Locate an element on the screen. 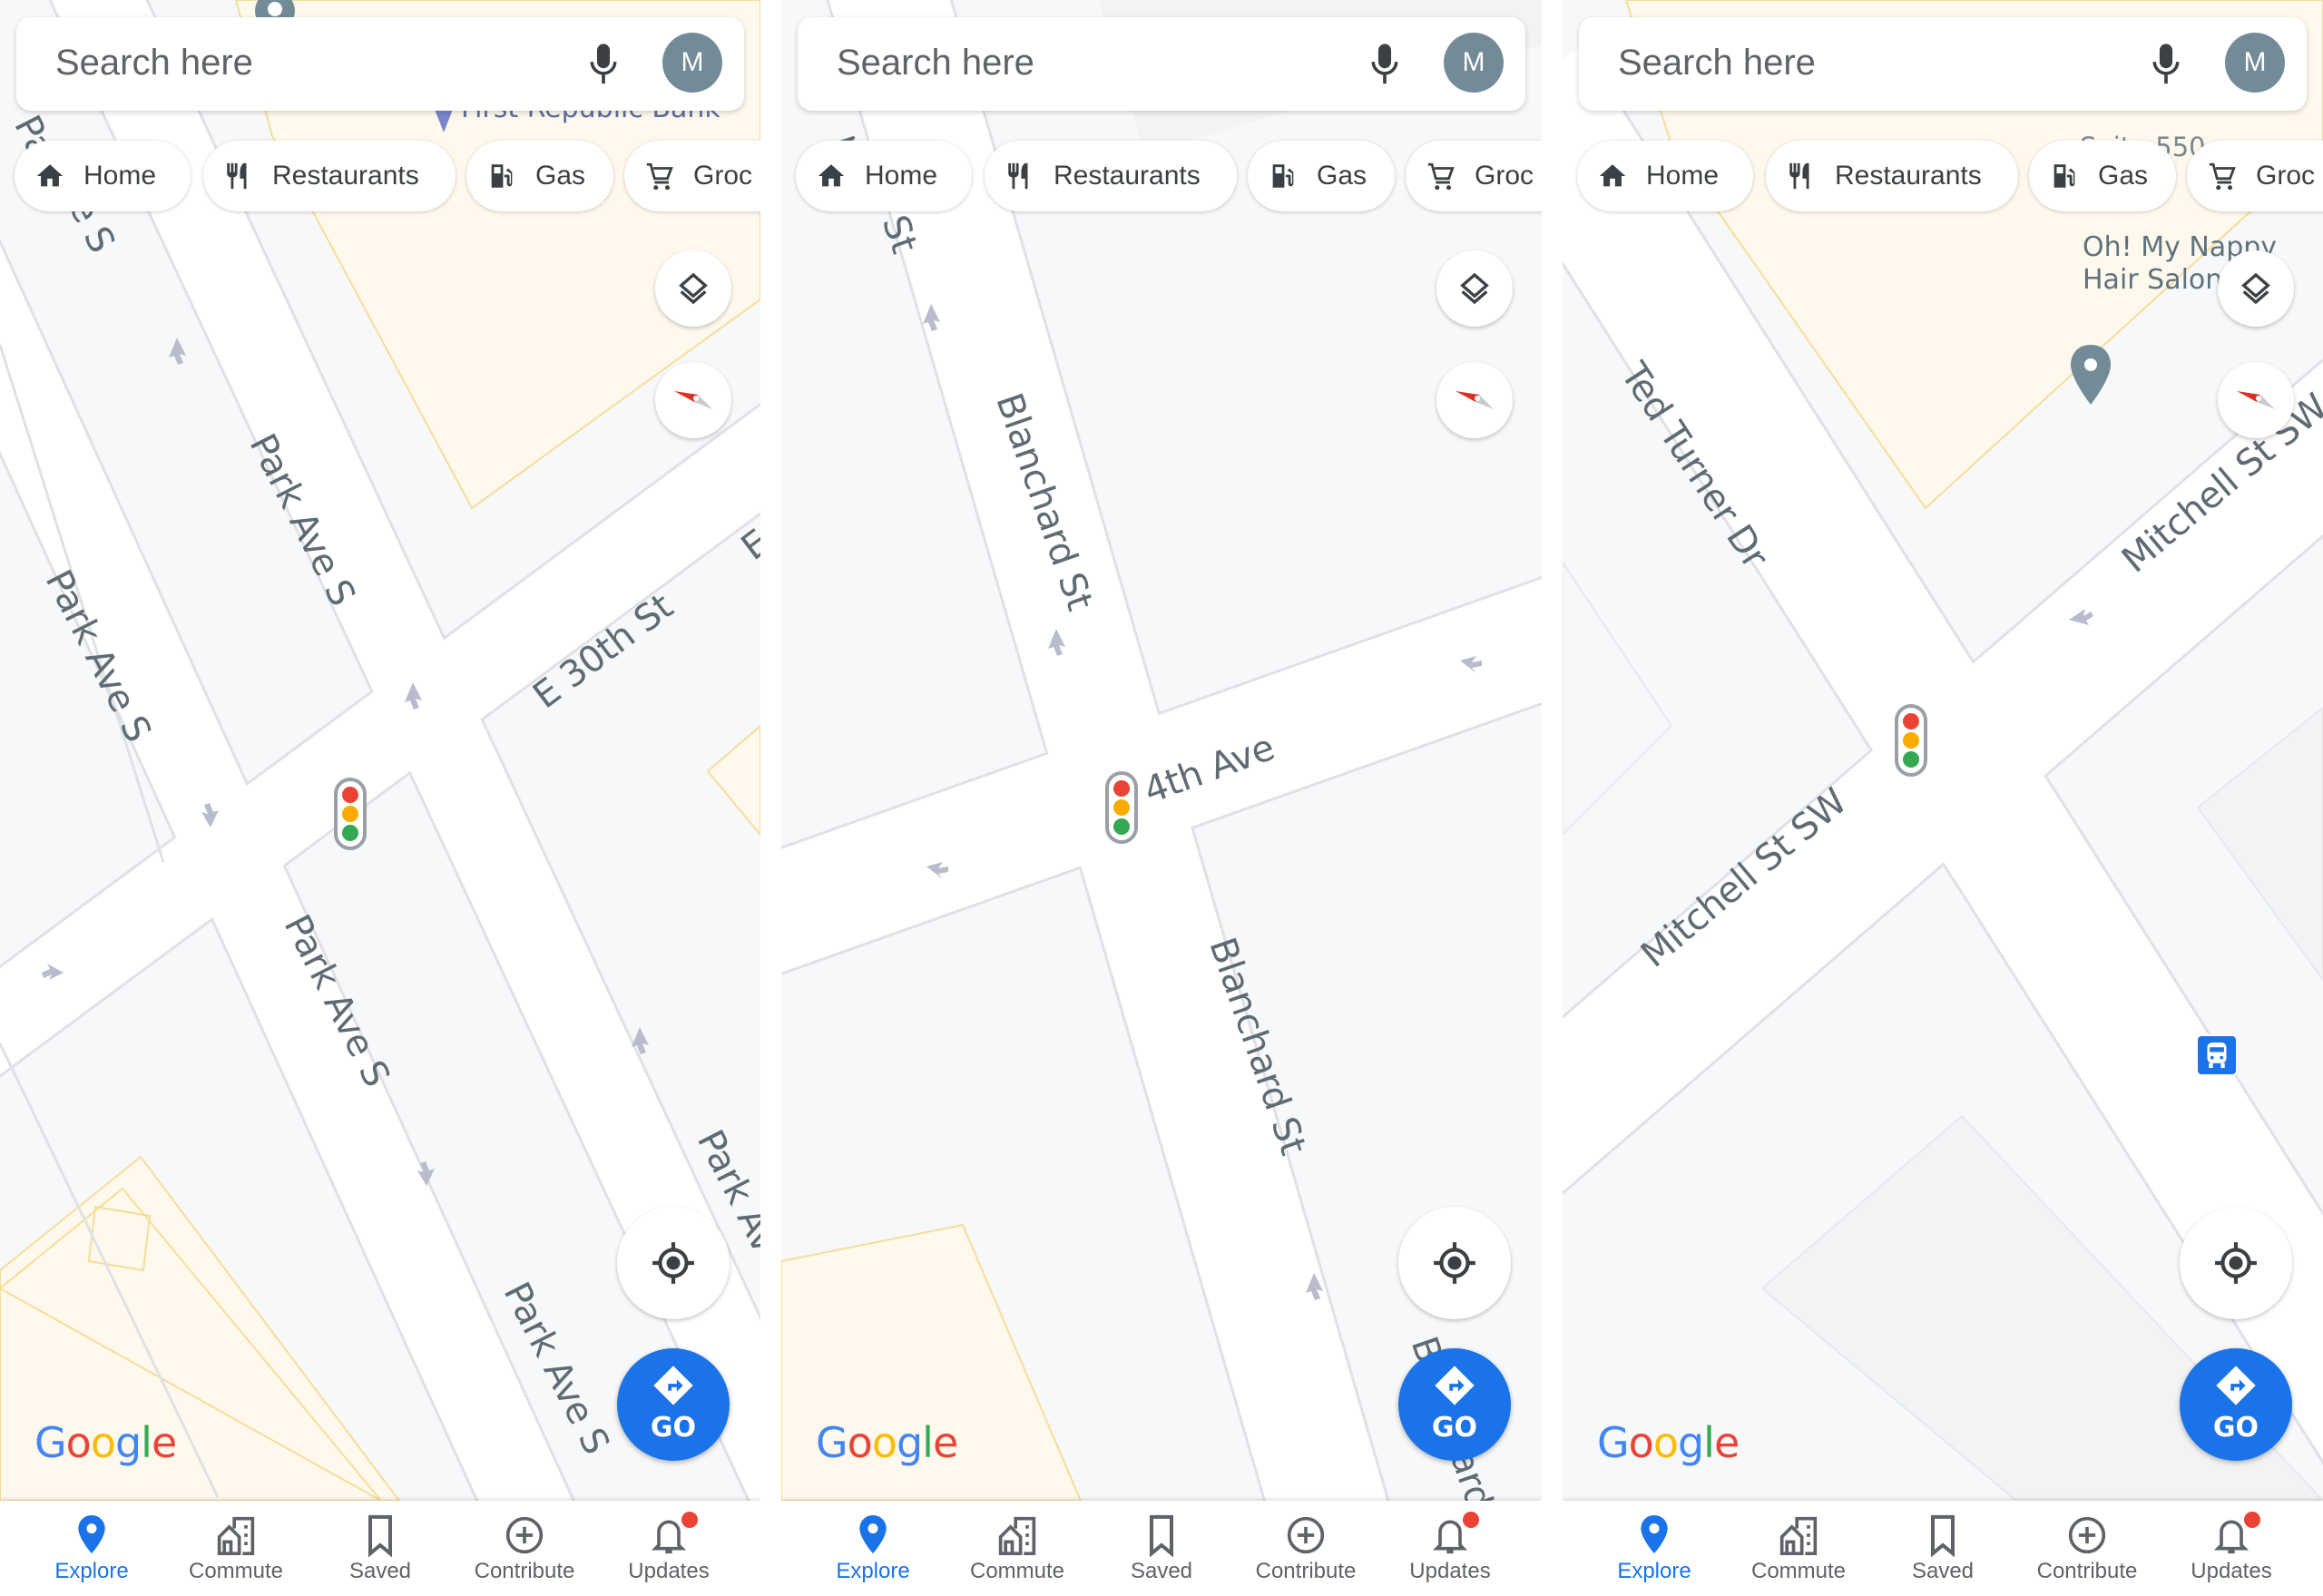 The image size is (2323, 1596). explore-pin-icon is located at coordinates (91, 1534).